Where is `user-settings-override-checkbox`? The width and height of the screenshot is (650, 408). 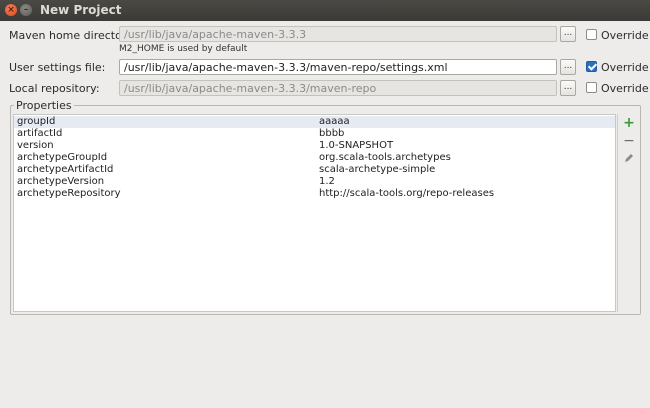 user-settings-override-checkbox is located at coordinates (591, 66).